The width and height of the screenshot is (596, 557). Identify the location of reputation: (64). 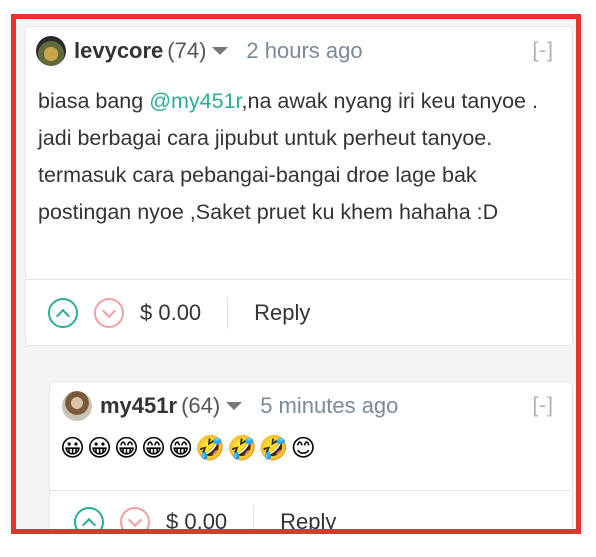
(201, 405).